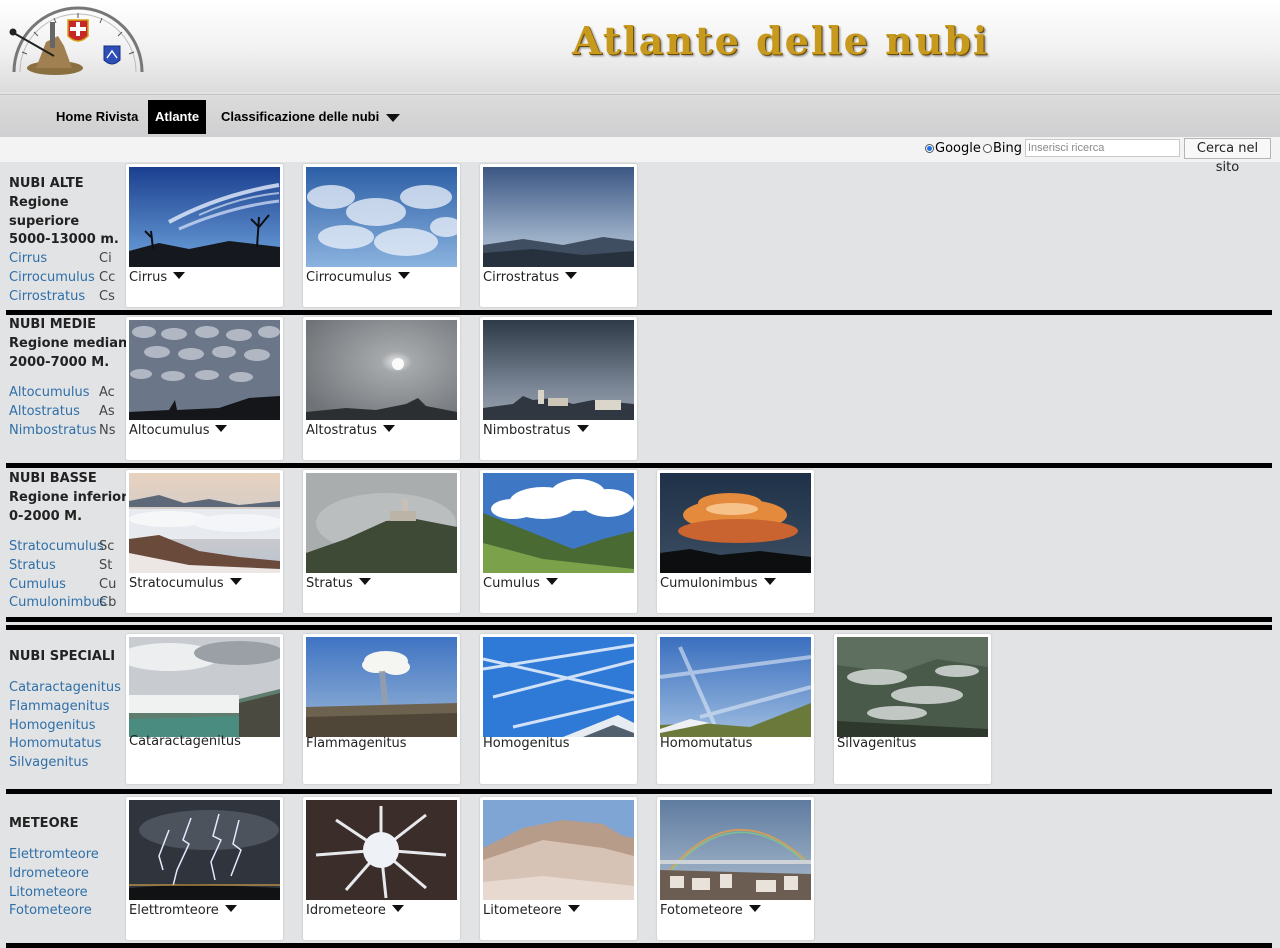 The height and width of the screenshot is (948, 1280). I want to click on nav-home-rivista-label: Home Rivista, so click(97, 116).